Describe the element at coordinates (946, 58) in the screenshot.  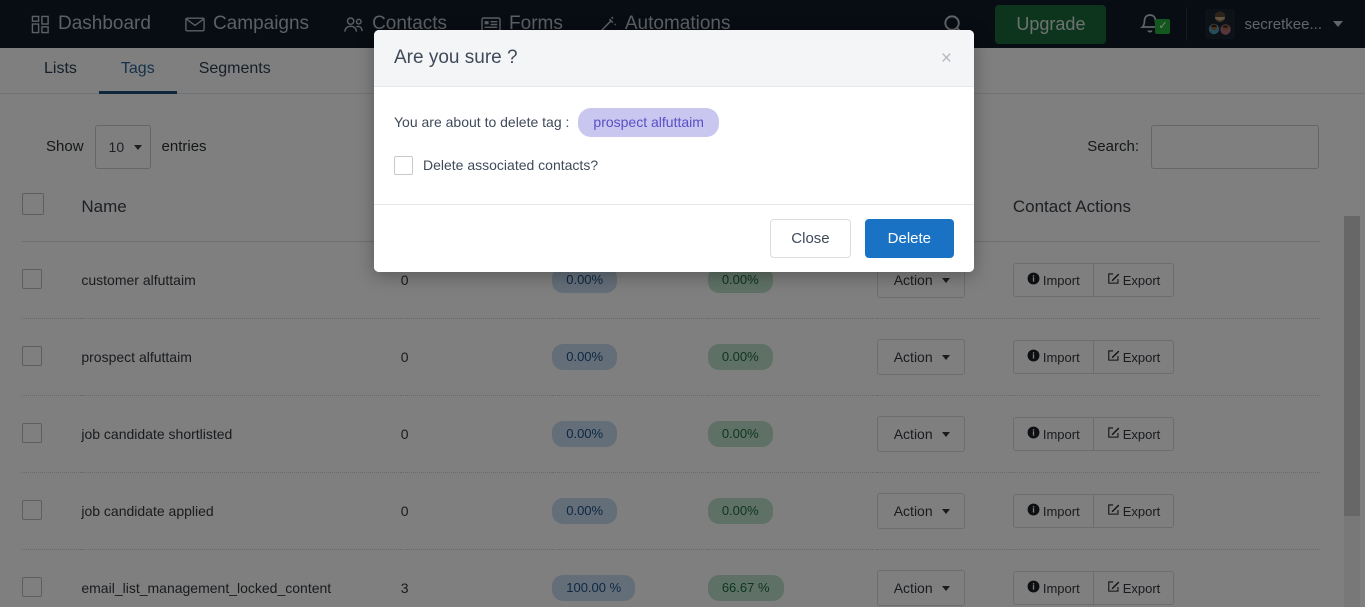
I see `close-icon: ×` at that location.